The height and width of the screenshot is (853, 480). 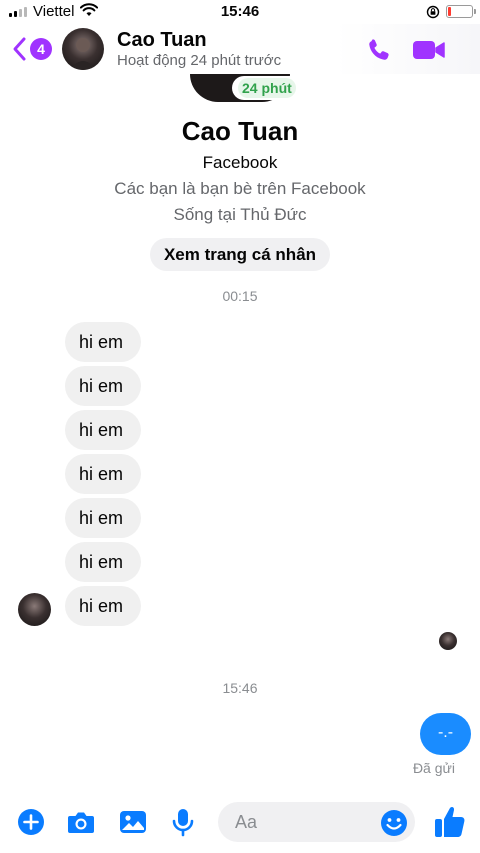 I want to click on emoji-icon, so click(x=394, y=823).